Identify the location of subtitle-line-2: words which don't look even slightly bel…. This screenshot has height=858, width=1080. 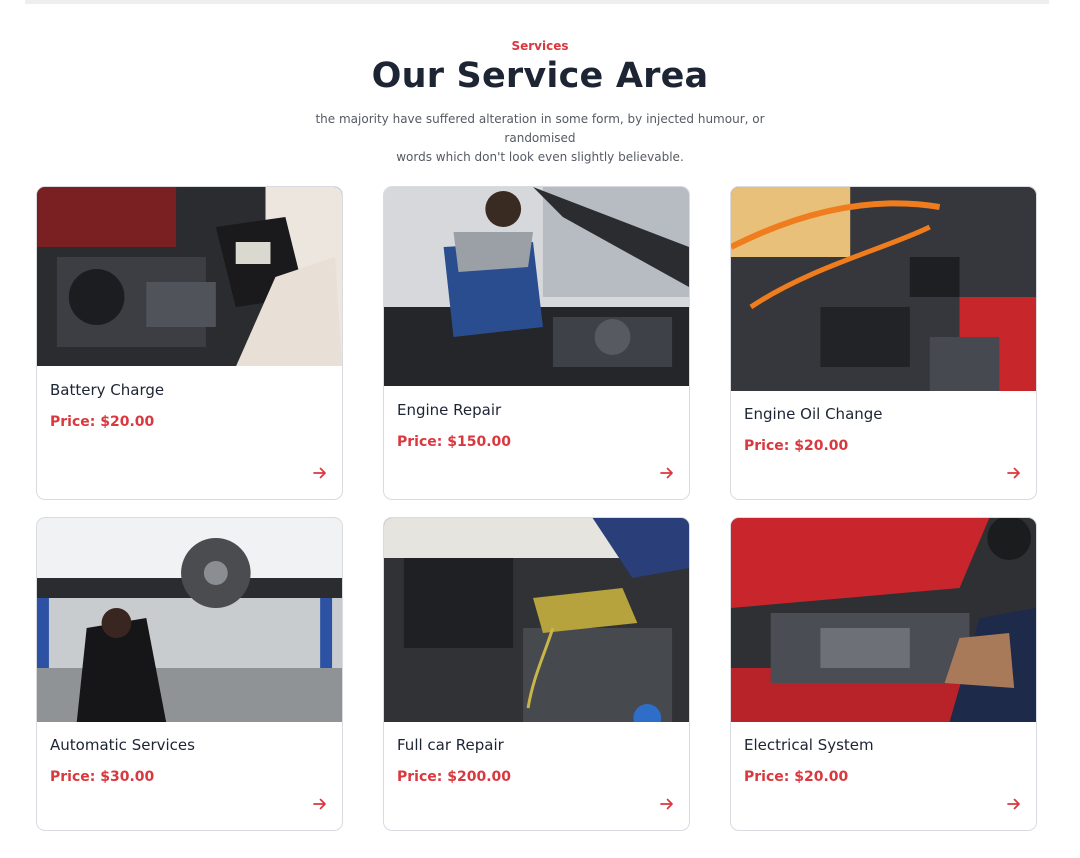
(540, 157).